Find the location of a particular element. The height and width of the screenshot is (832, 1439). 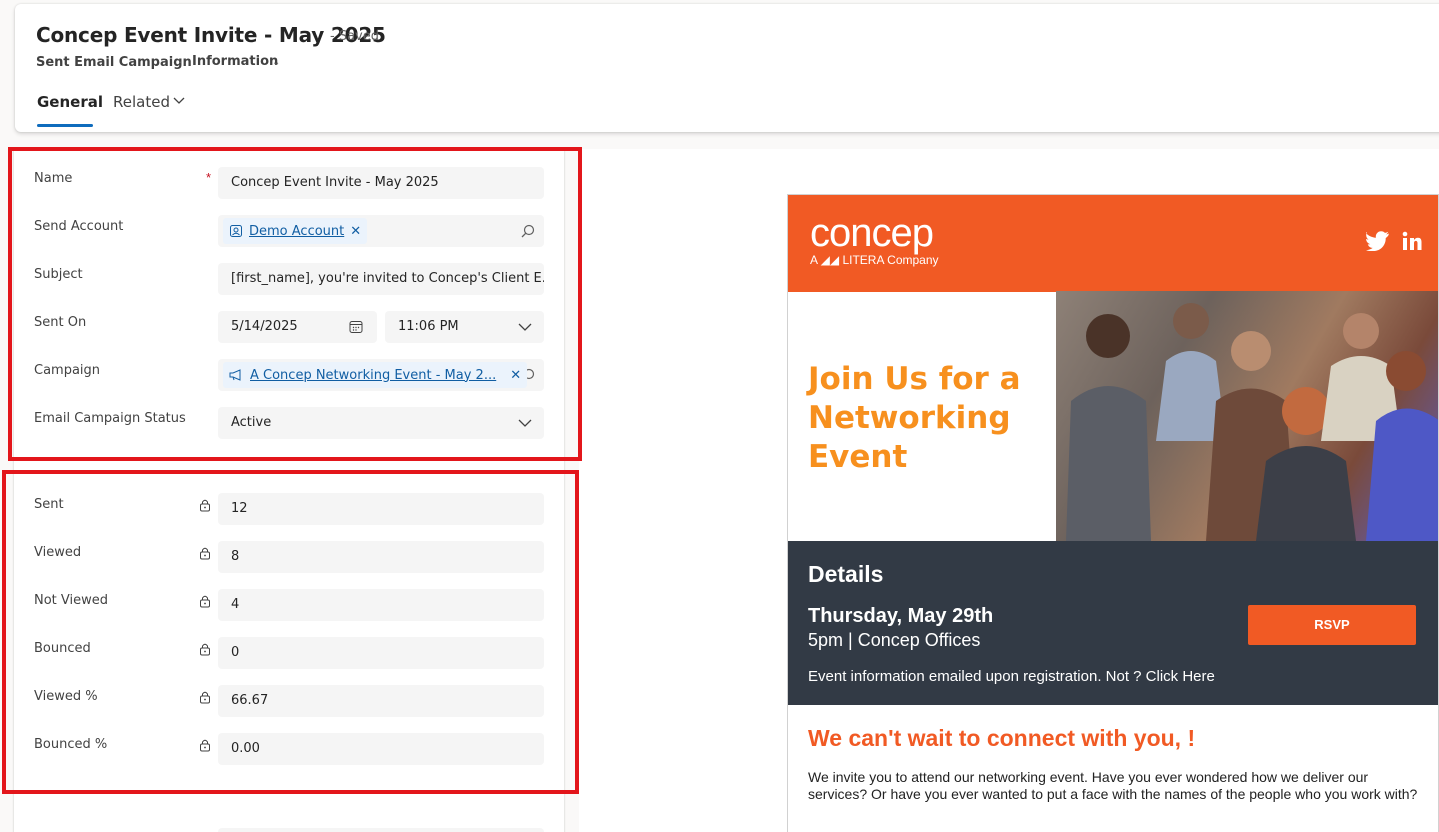

hero-title: Join Us for a Networking Event is located at coordinates (914, 418).